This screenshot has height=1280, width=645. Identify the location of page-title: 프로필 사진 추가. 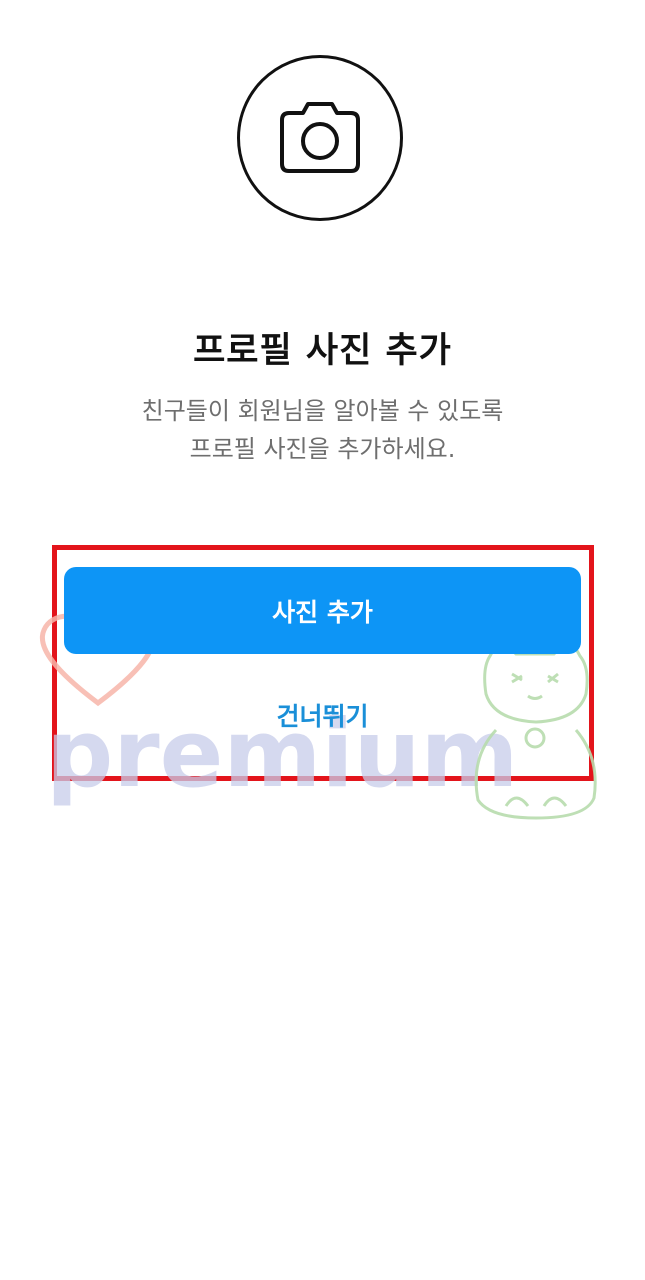
(322, 351).